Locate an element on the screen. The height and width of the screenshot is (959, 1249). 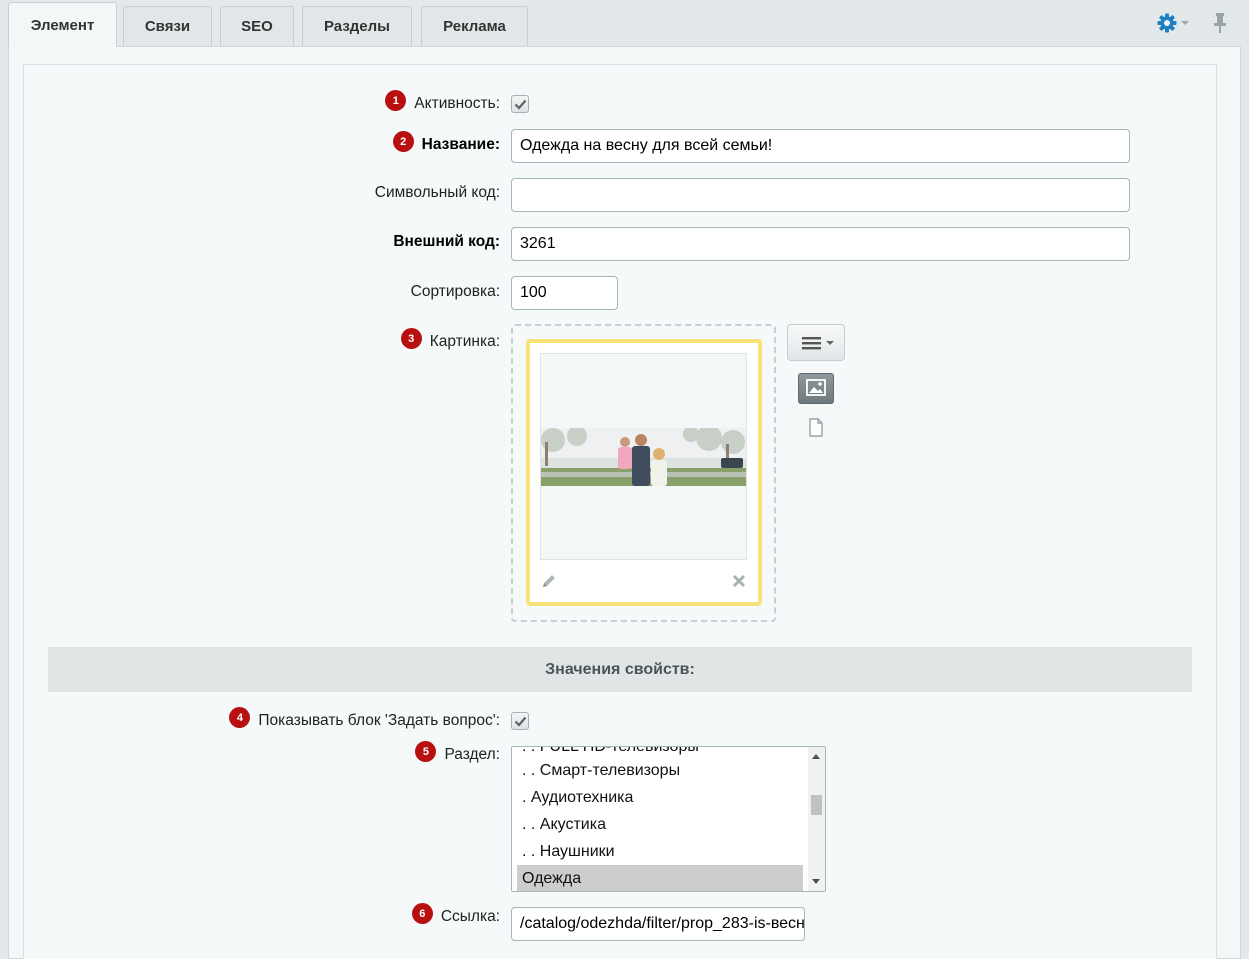
step-badge-2: 2 is located at coordinates (403, 141).